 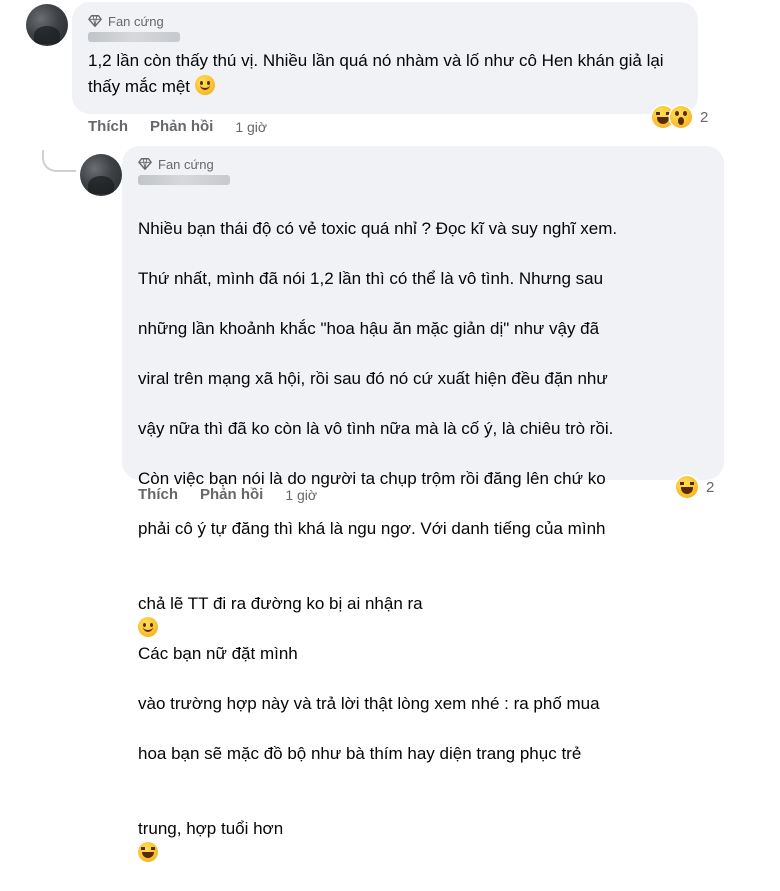 I want to click on laugh-emoji-icon, so click(x=148, y=852).